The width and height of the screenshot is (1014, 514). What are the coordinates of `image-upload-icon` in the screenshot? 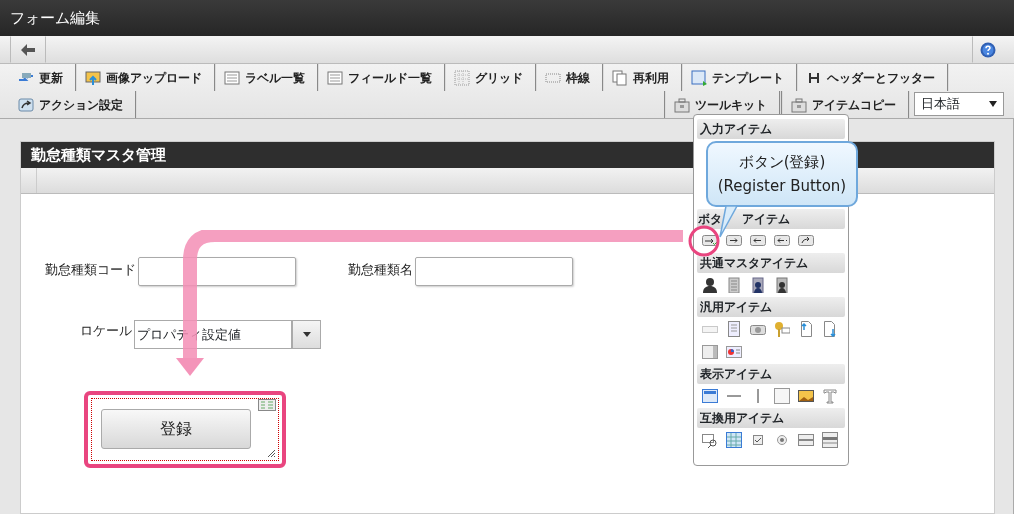 It's located at (93, 77).